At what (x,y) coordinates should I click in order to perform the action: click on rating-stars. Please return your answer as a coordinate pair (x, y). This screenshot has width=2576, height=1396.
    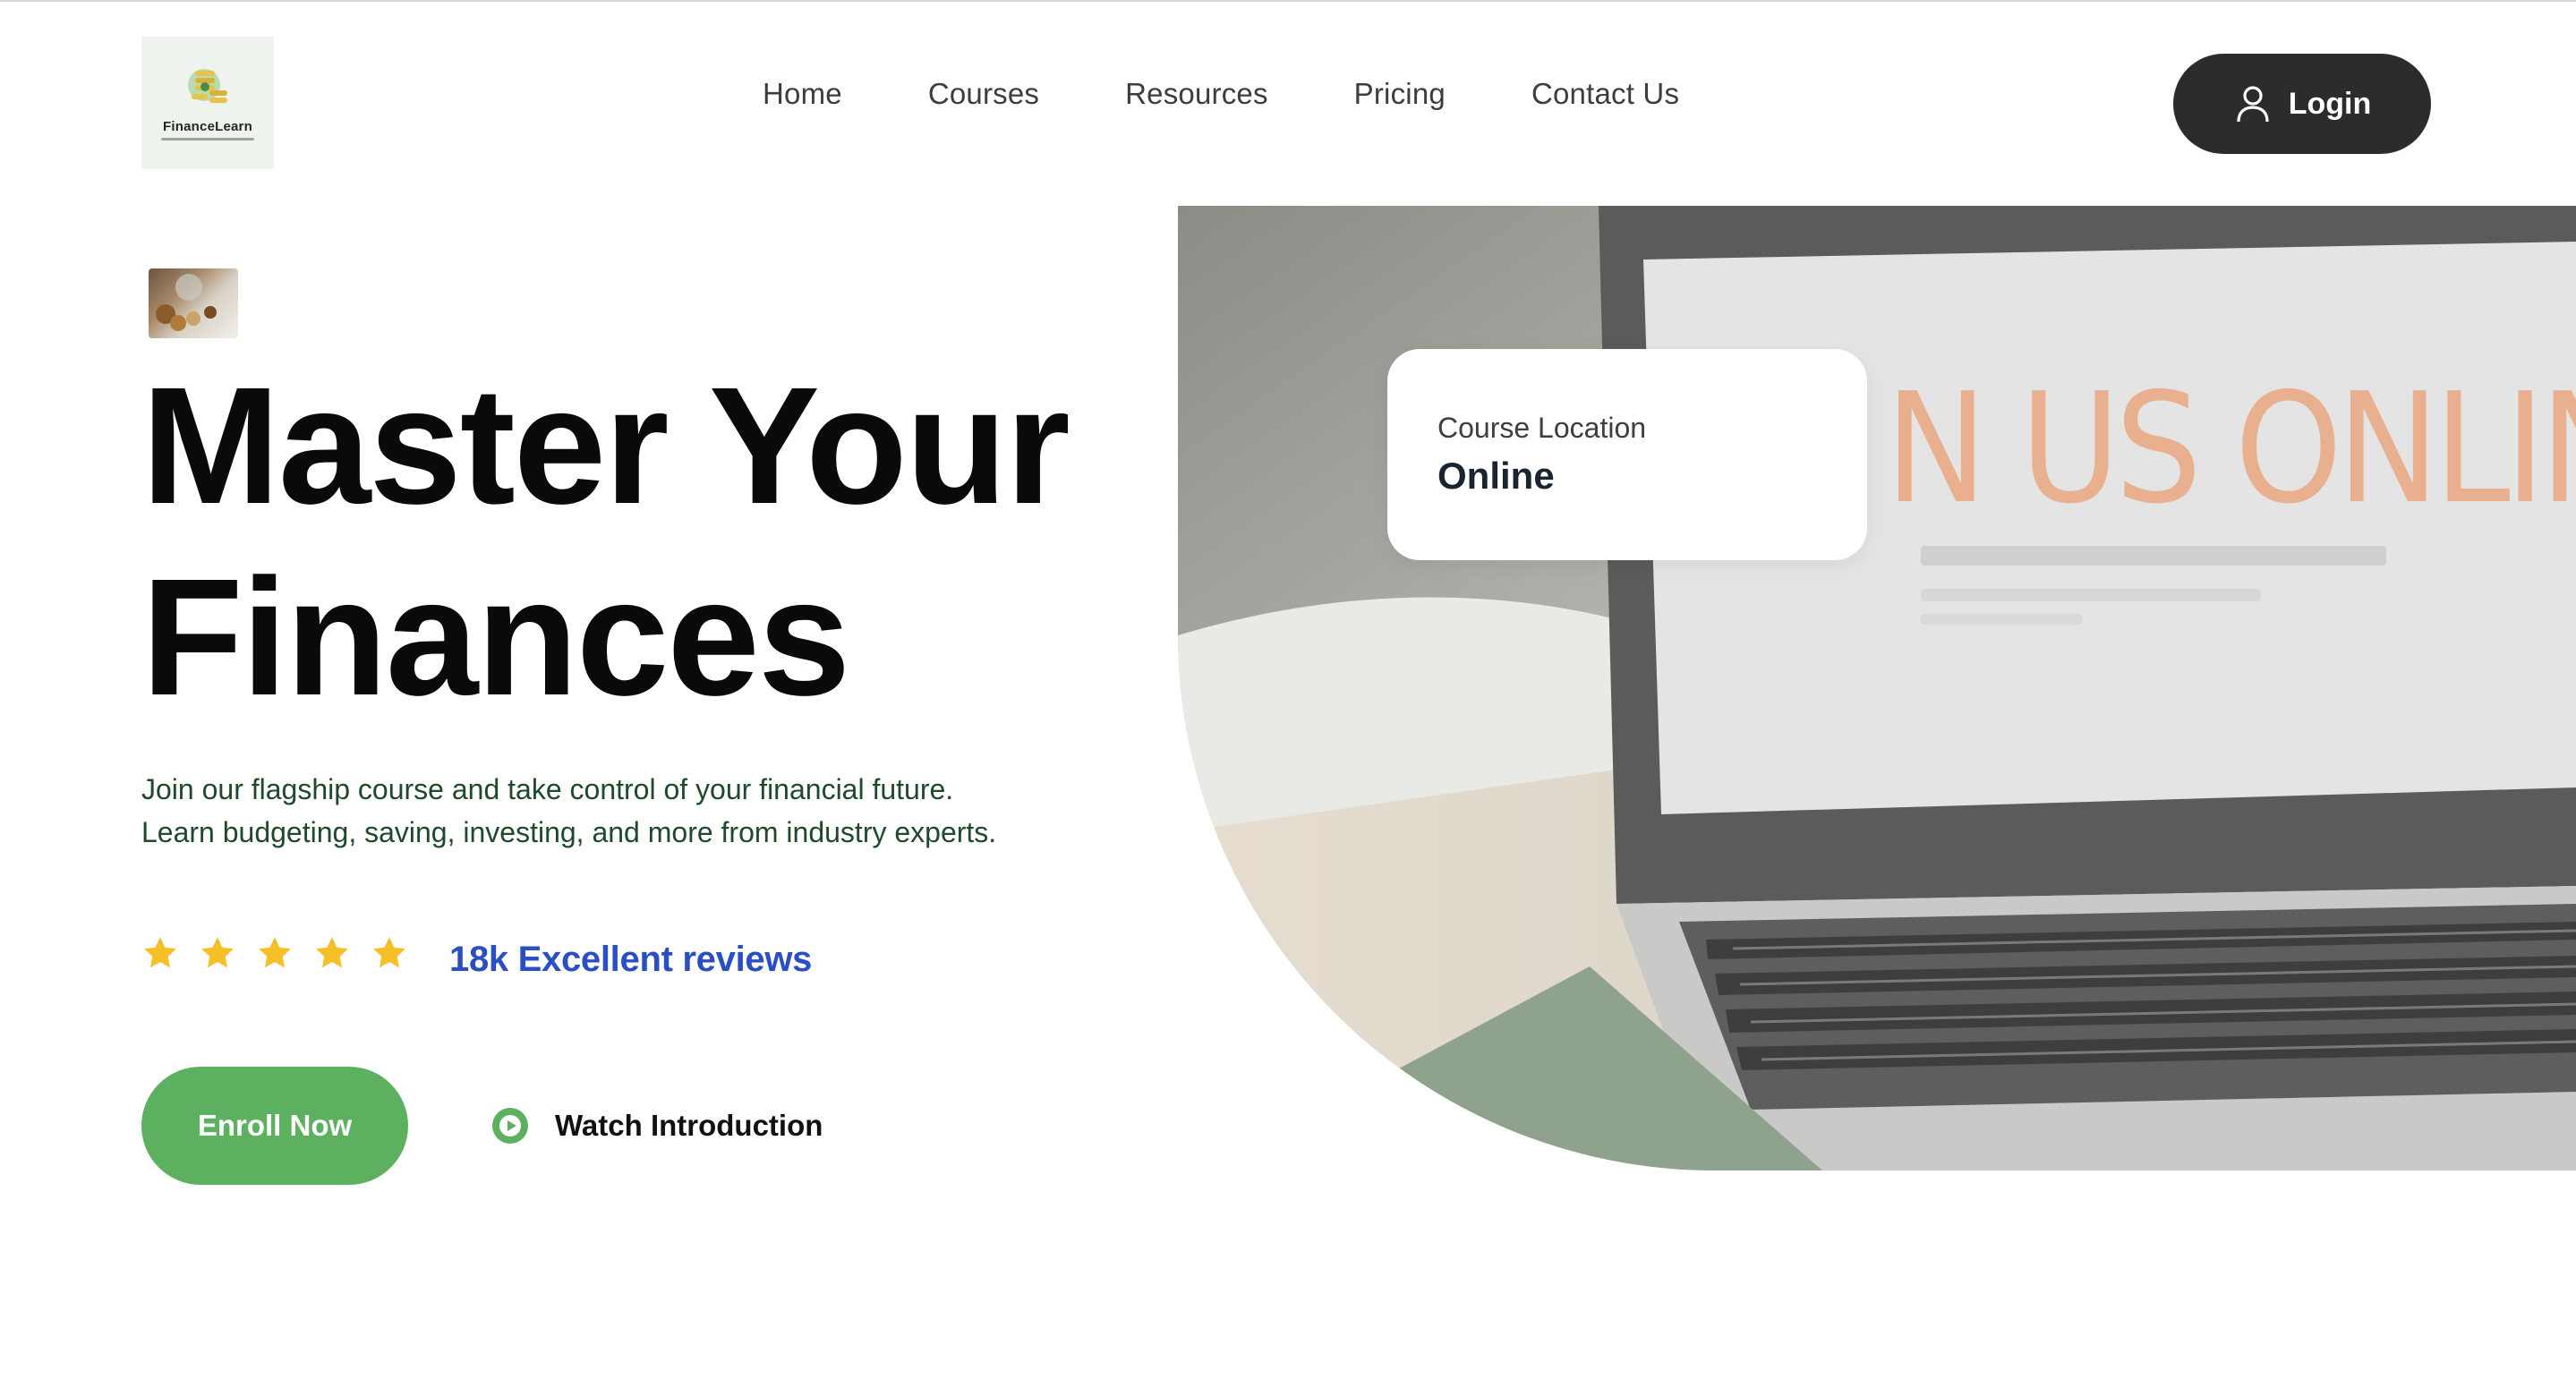
    Looking at the image, I should click on (274, 953).